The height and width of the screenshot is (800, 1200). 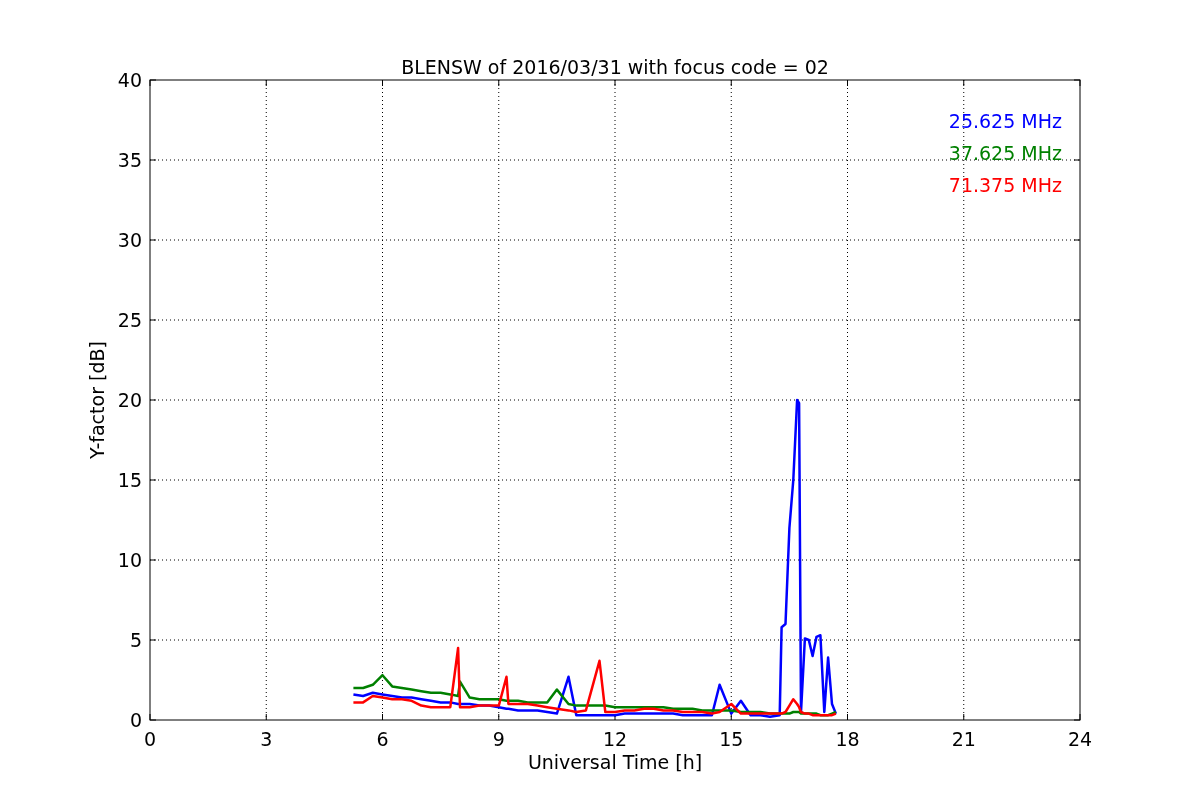 What do you see at coordinates (129, 320) in the screenshot?
I see `y-tick-label: 25` at bounding box center [129, 320].